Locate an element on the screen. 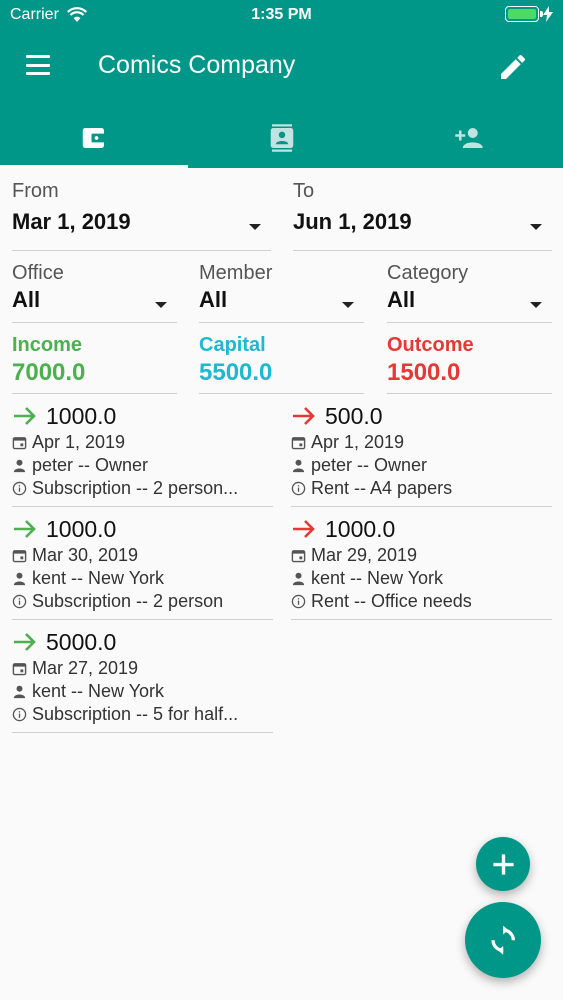  outcome-total: 1500.0 is located at coordinates (424, 372).